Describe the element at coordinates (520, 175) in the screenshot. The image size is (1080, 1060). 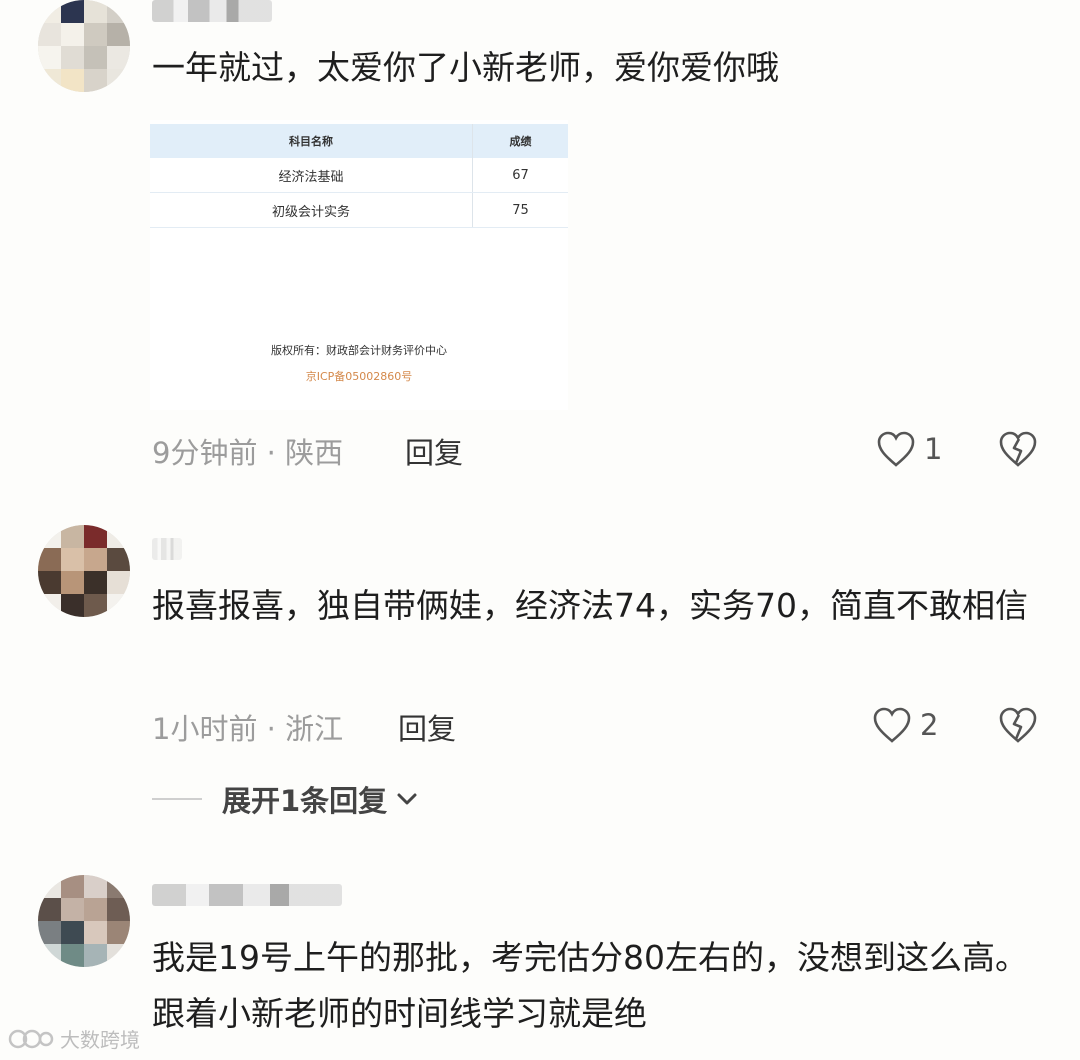
I see `score-cell: 67` at that location.